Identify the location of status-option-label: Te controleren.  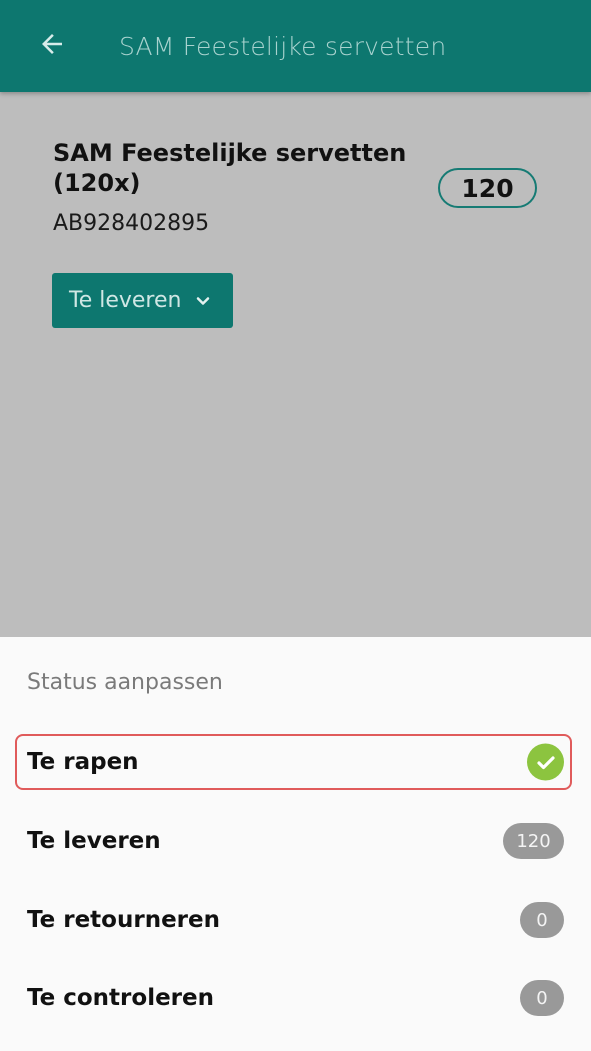
(120, 998).